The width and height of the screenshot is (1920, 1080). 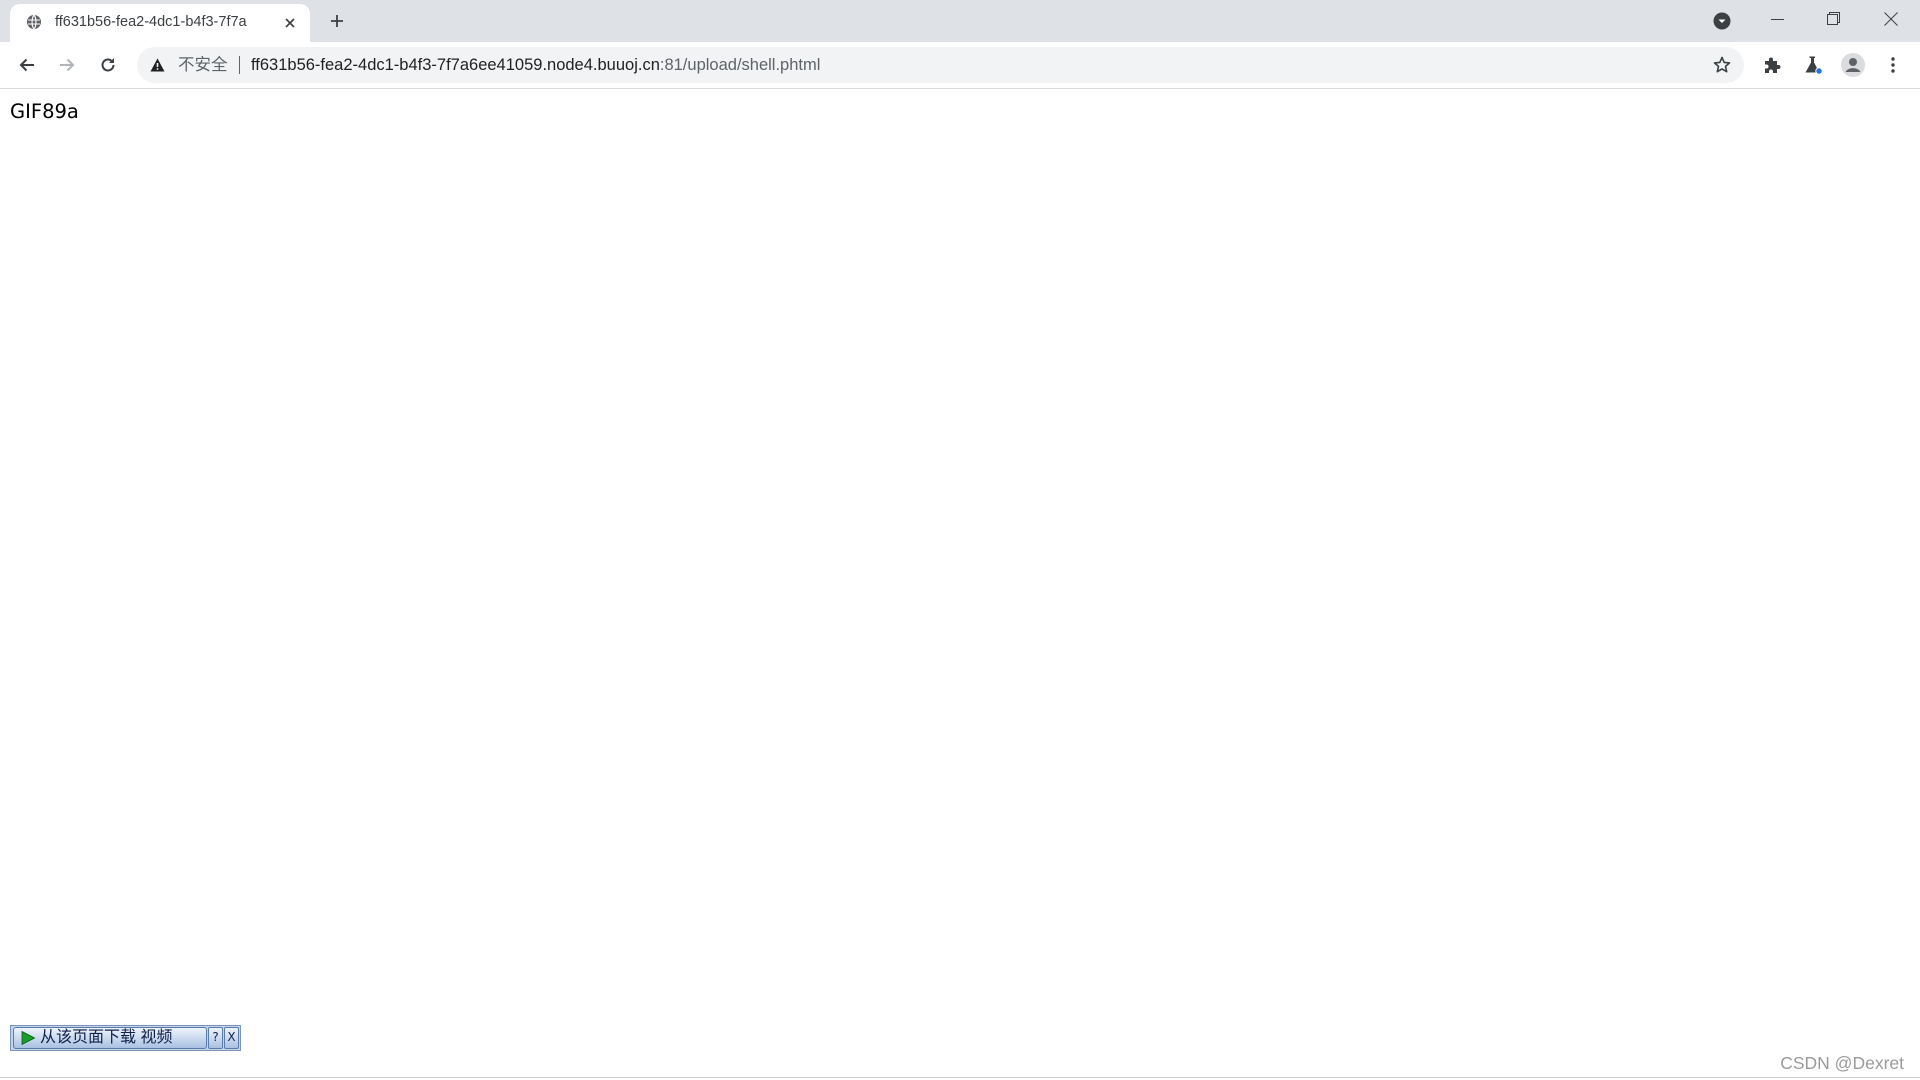 I want to click on tab-title: ff631b56-fea2-4dc1-b4f3-7f7a, so click(x=151, y=22).